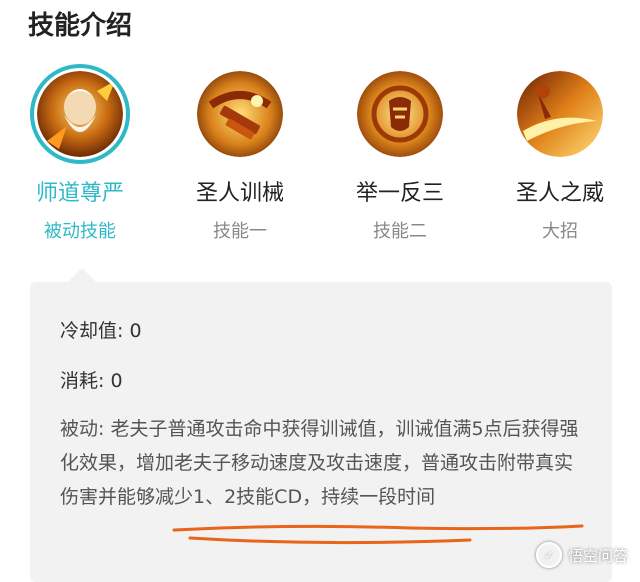 The width and height of the screenshot is (640, 582). I want to click on watermark: ✓ 悟空问答, so click(581, 555).